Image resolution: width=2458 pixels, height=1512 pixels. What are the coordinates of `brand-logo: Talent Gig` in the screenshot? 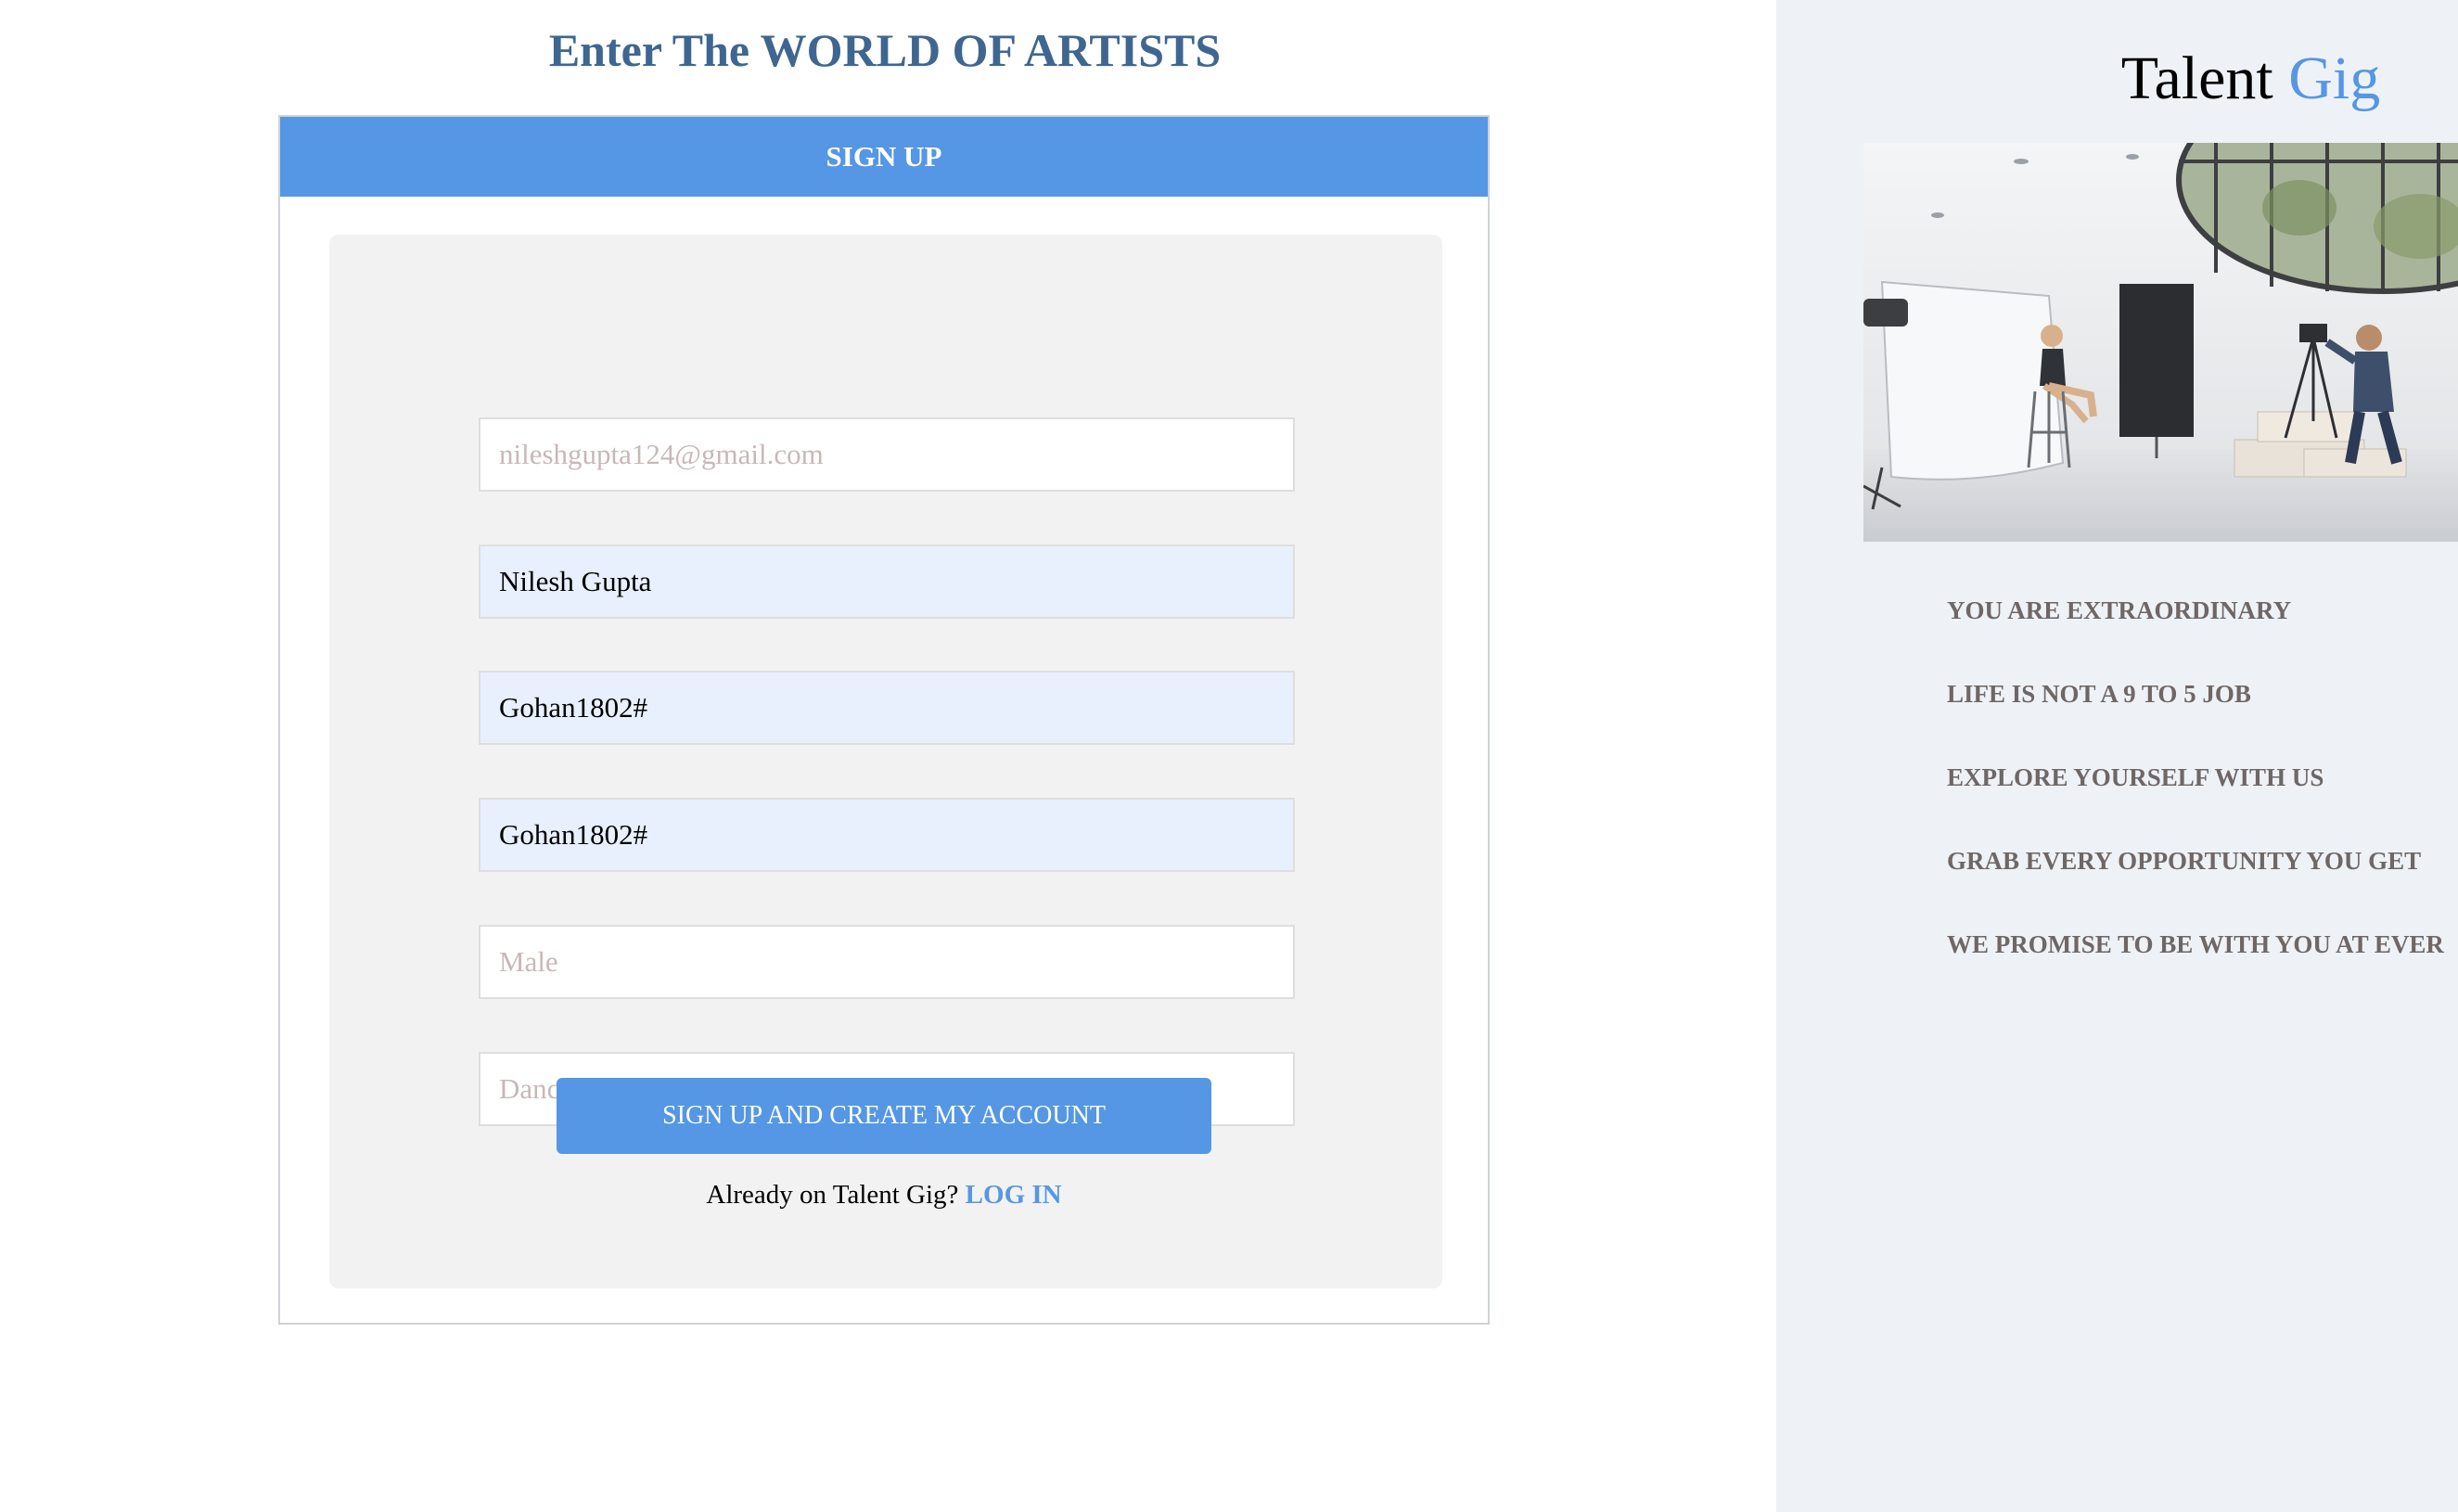 It's located at (2117, 79).